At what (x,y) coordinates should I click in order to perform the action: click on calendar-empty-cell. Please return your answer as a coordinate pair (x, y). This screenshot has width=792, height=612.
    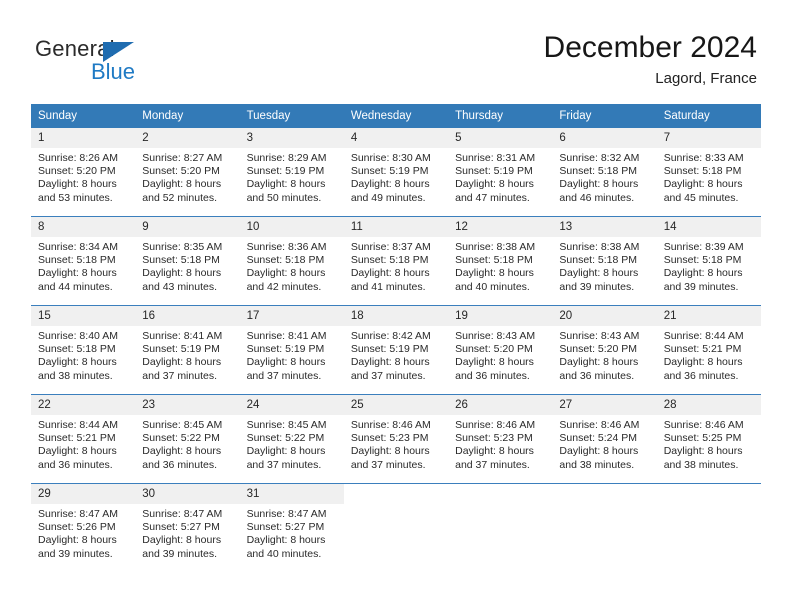
    Looking at the image, I should click on (604, 527).